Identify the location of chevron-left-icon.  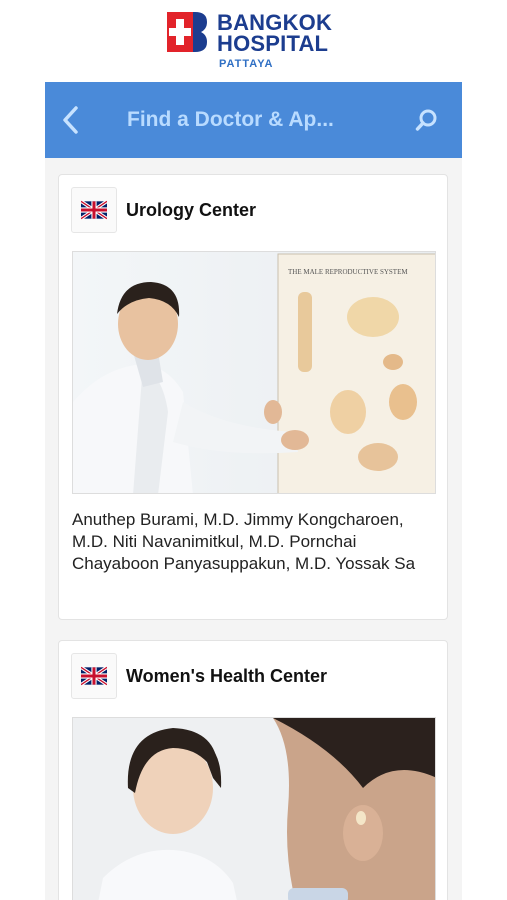
(70, 120).